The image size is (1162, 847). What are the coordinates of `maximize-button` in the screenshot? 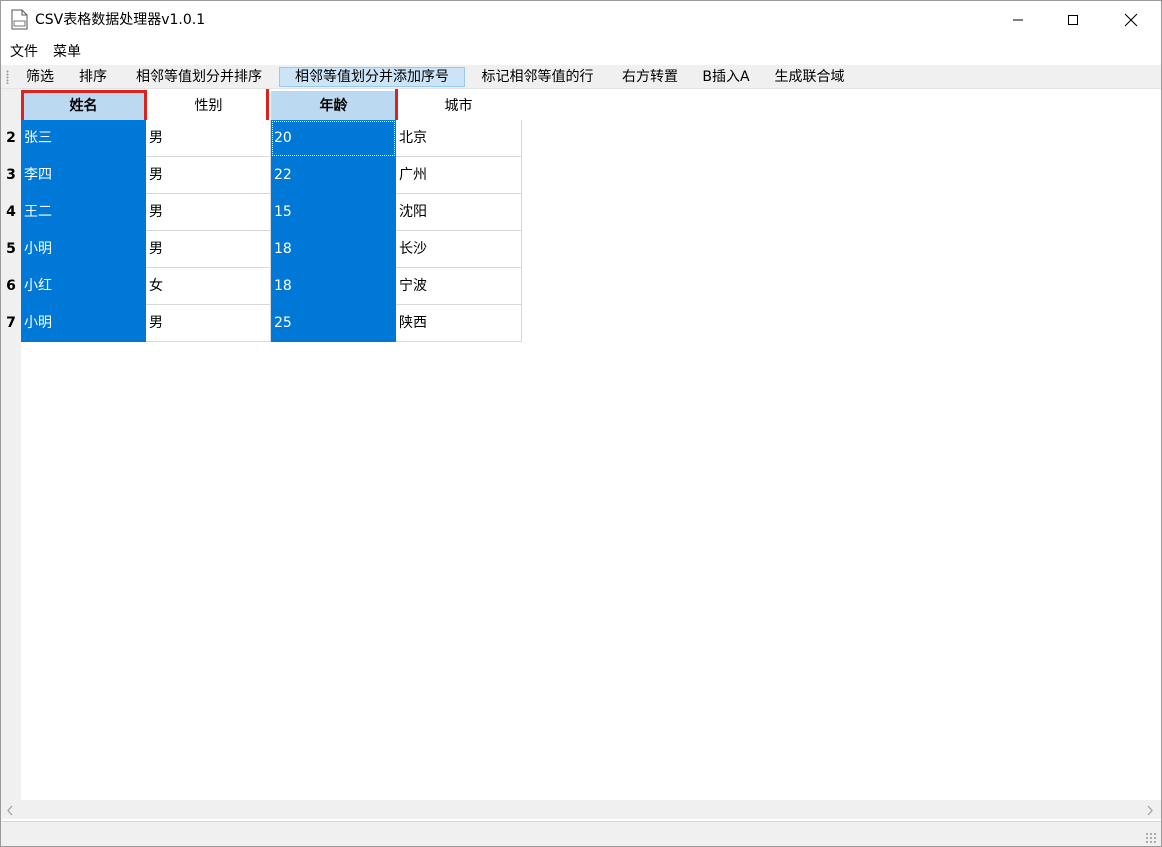 It's located at (1073, 20).